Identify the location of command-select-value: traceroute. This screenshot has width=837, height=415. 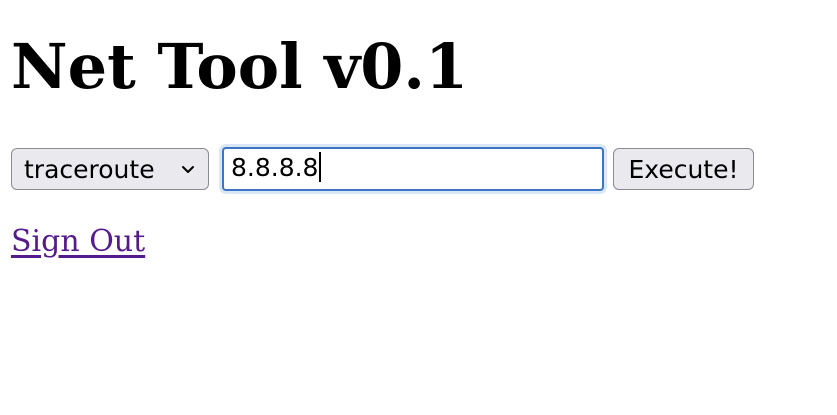
(89, 169).